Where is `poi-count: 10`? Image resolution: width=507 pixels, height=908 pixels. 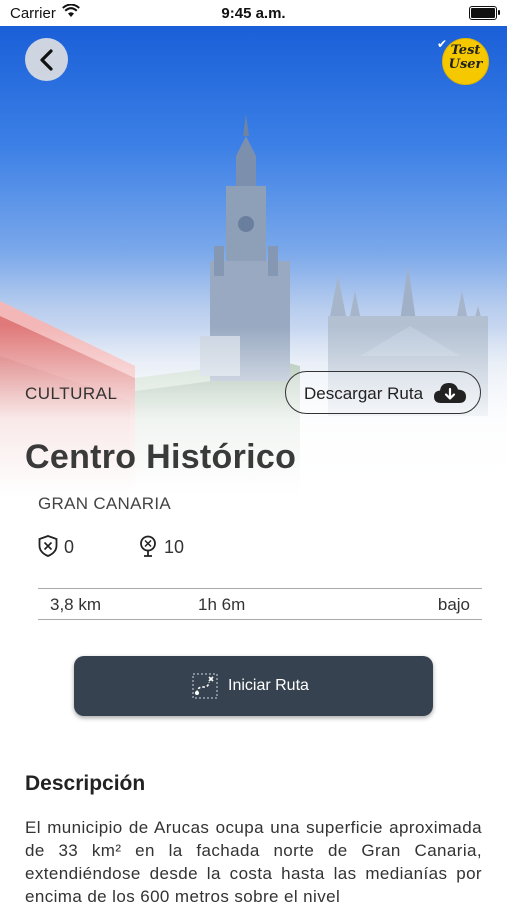 poi-count: 10 is located at coordinates (174, 547).